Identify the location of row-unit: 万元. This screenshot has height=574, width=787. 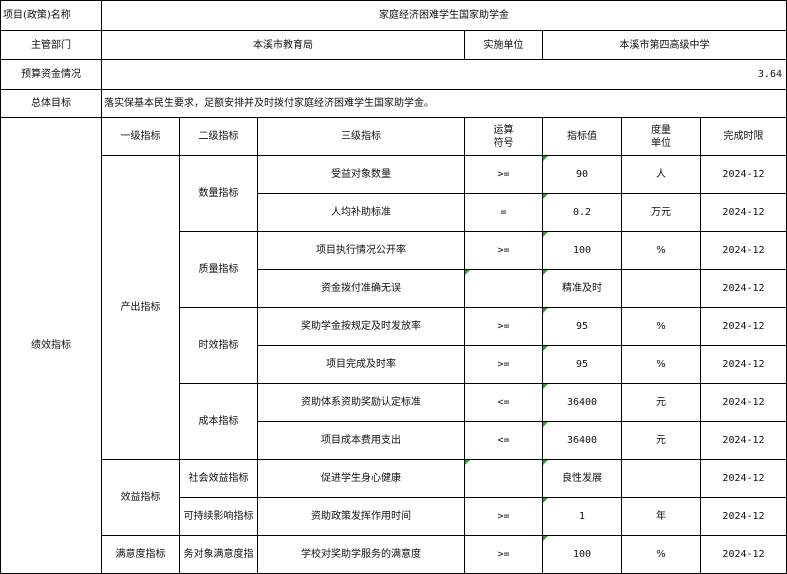
(661, 212).